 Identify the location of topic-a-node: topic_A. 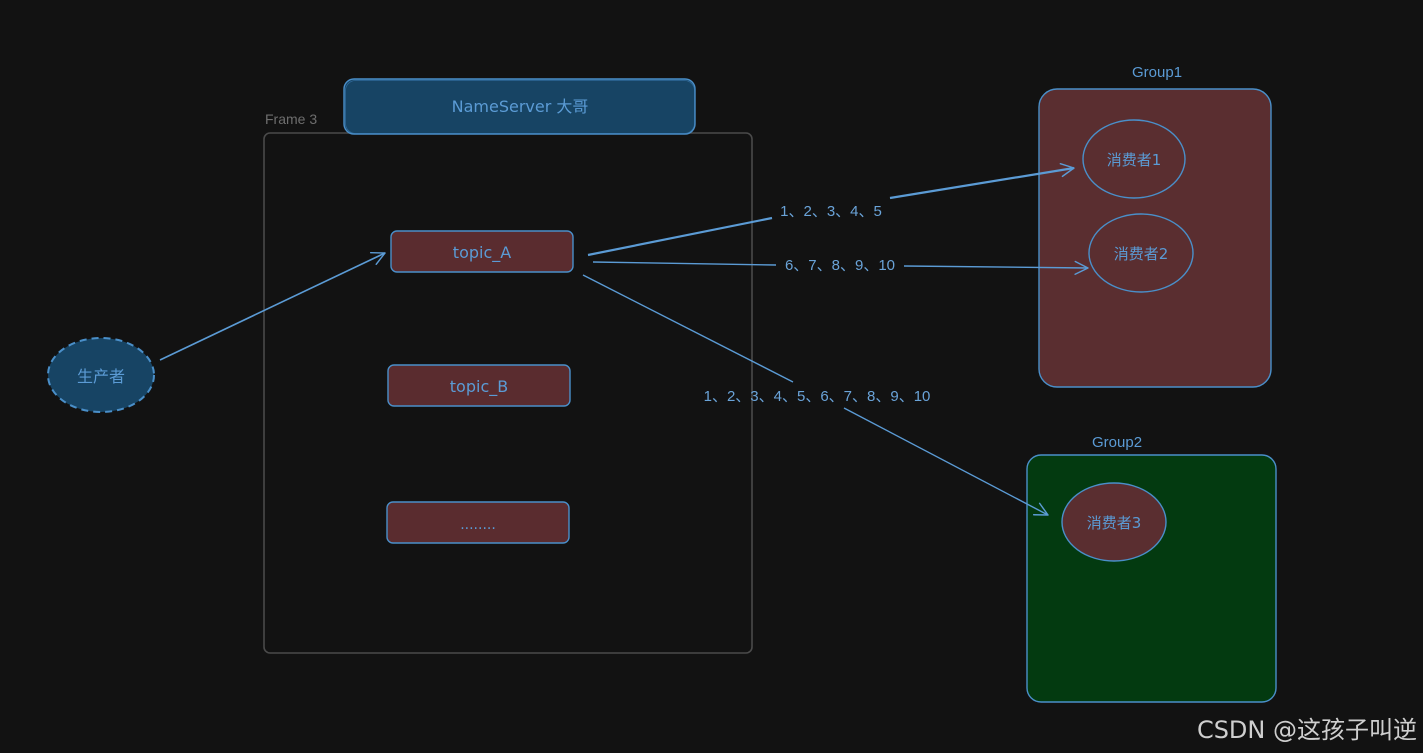
(482, 251).